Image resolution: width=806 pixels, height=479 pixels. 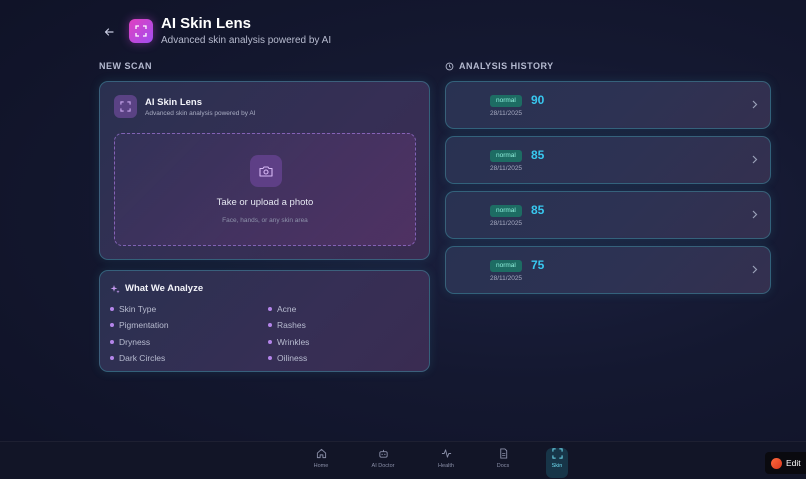 I want to click on history-icon, so click(x=449, y=66).